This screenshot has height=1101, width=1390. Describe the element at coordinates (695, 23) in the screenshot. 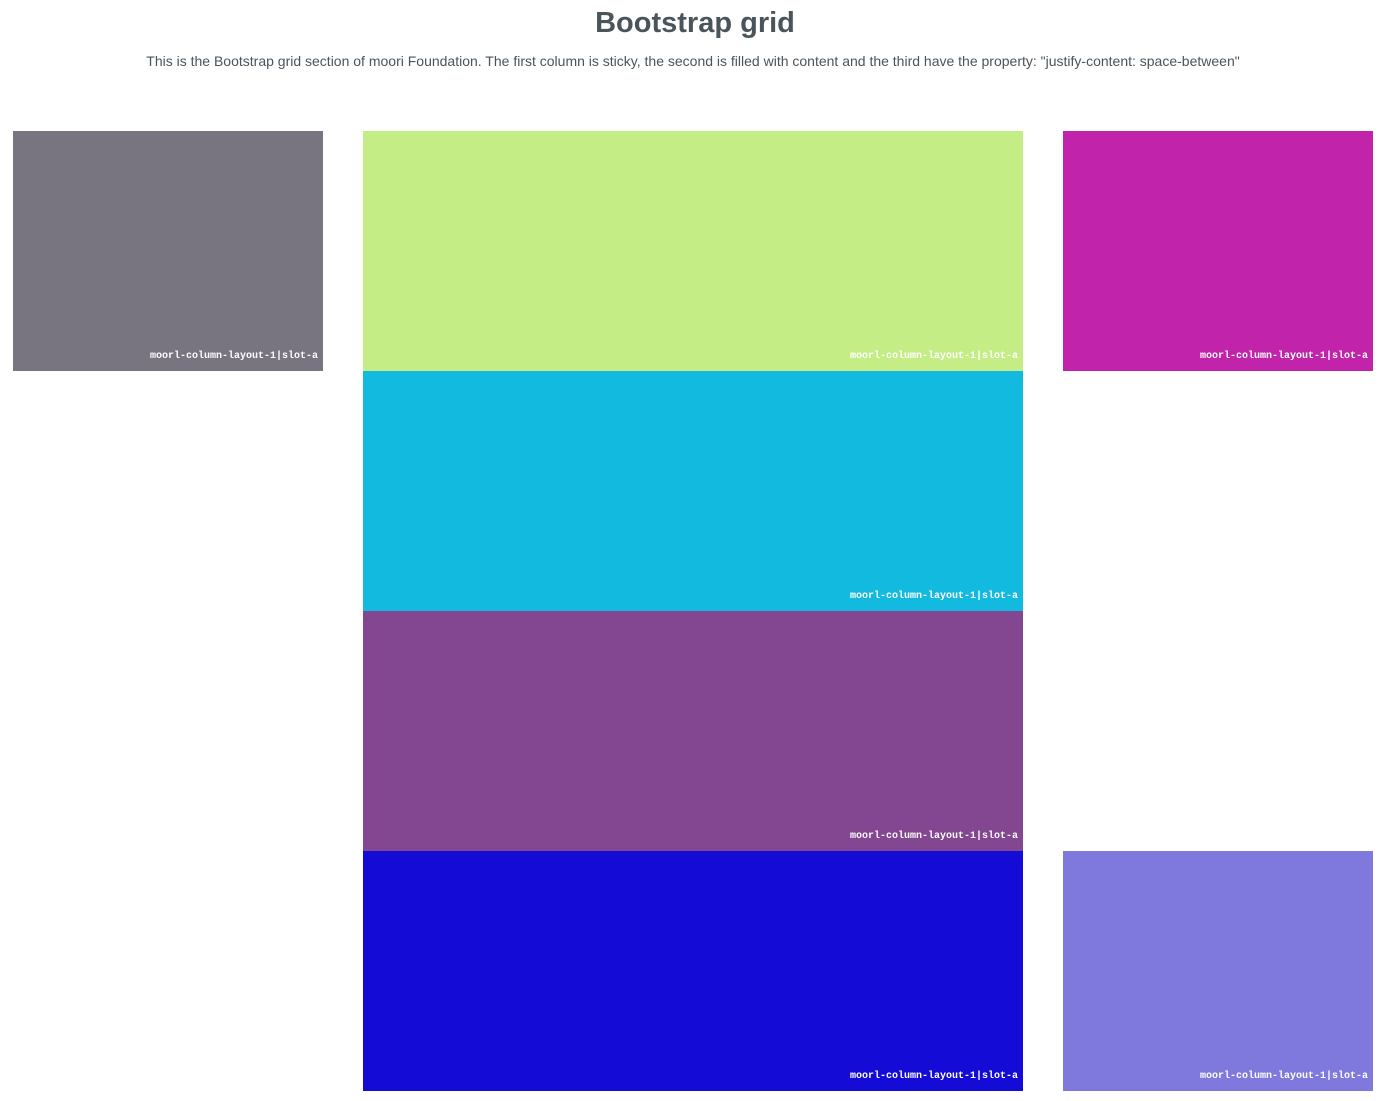

I see `page-title: Bootstrap grid` at that location.